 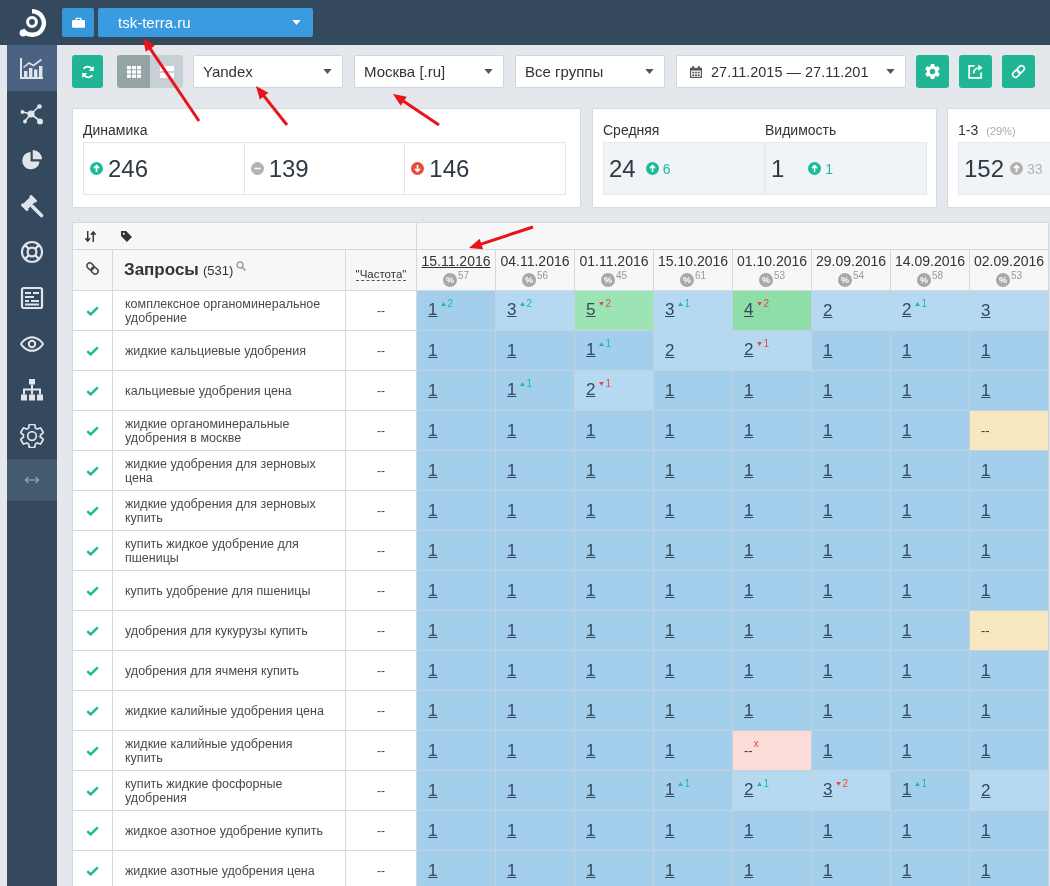 I want to click on refresh-button, so click(x=87, y=71).